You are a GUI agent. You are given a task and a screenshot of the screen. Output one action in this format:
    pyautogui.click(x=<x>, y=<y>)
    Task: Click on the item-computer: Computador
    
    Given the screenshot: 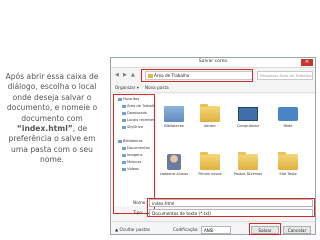 What is the action you would take?
    pyautogui.click(x=248, y=117)
    